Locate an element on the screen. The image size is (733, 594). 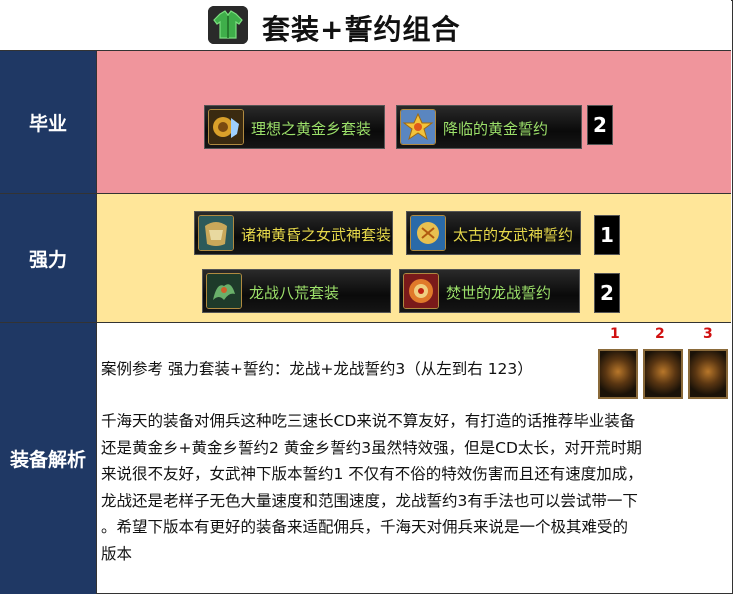
item-label: 焚世的龙战誓约 is located at coordinates (499, 293).